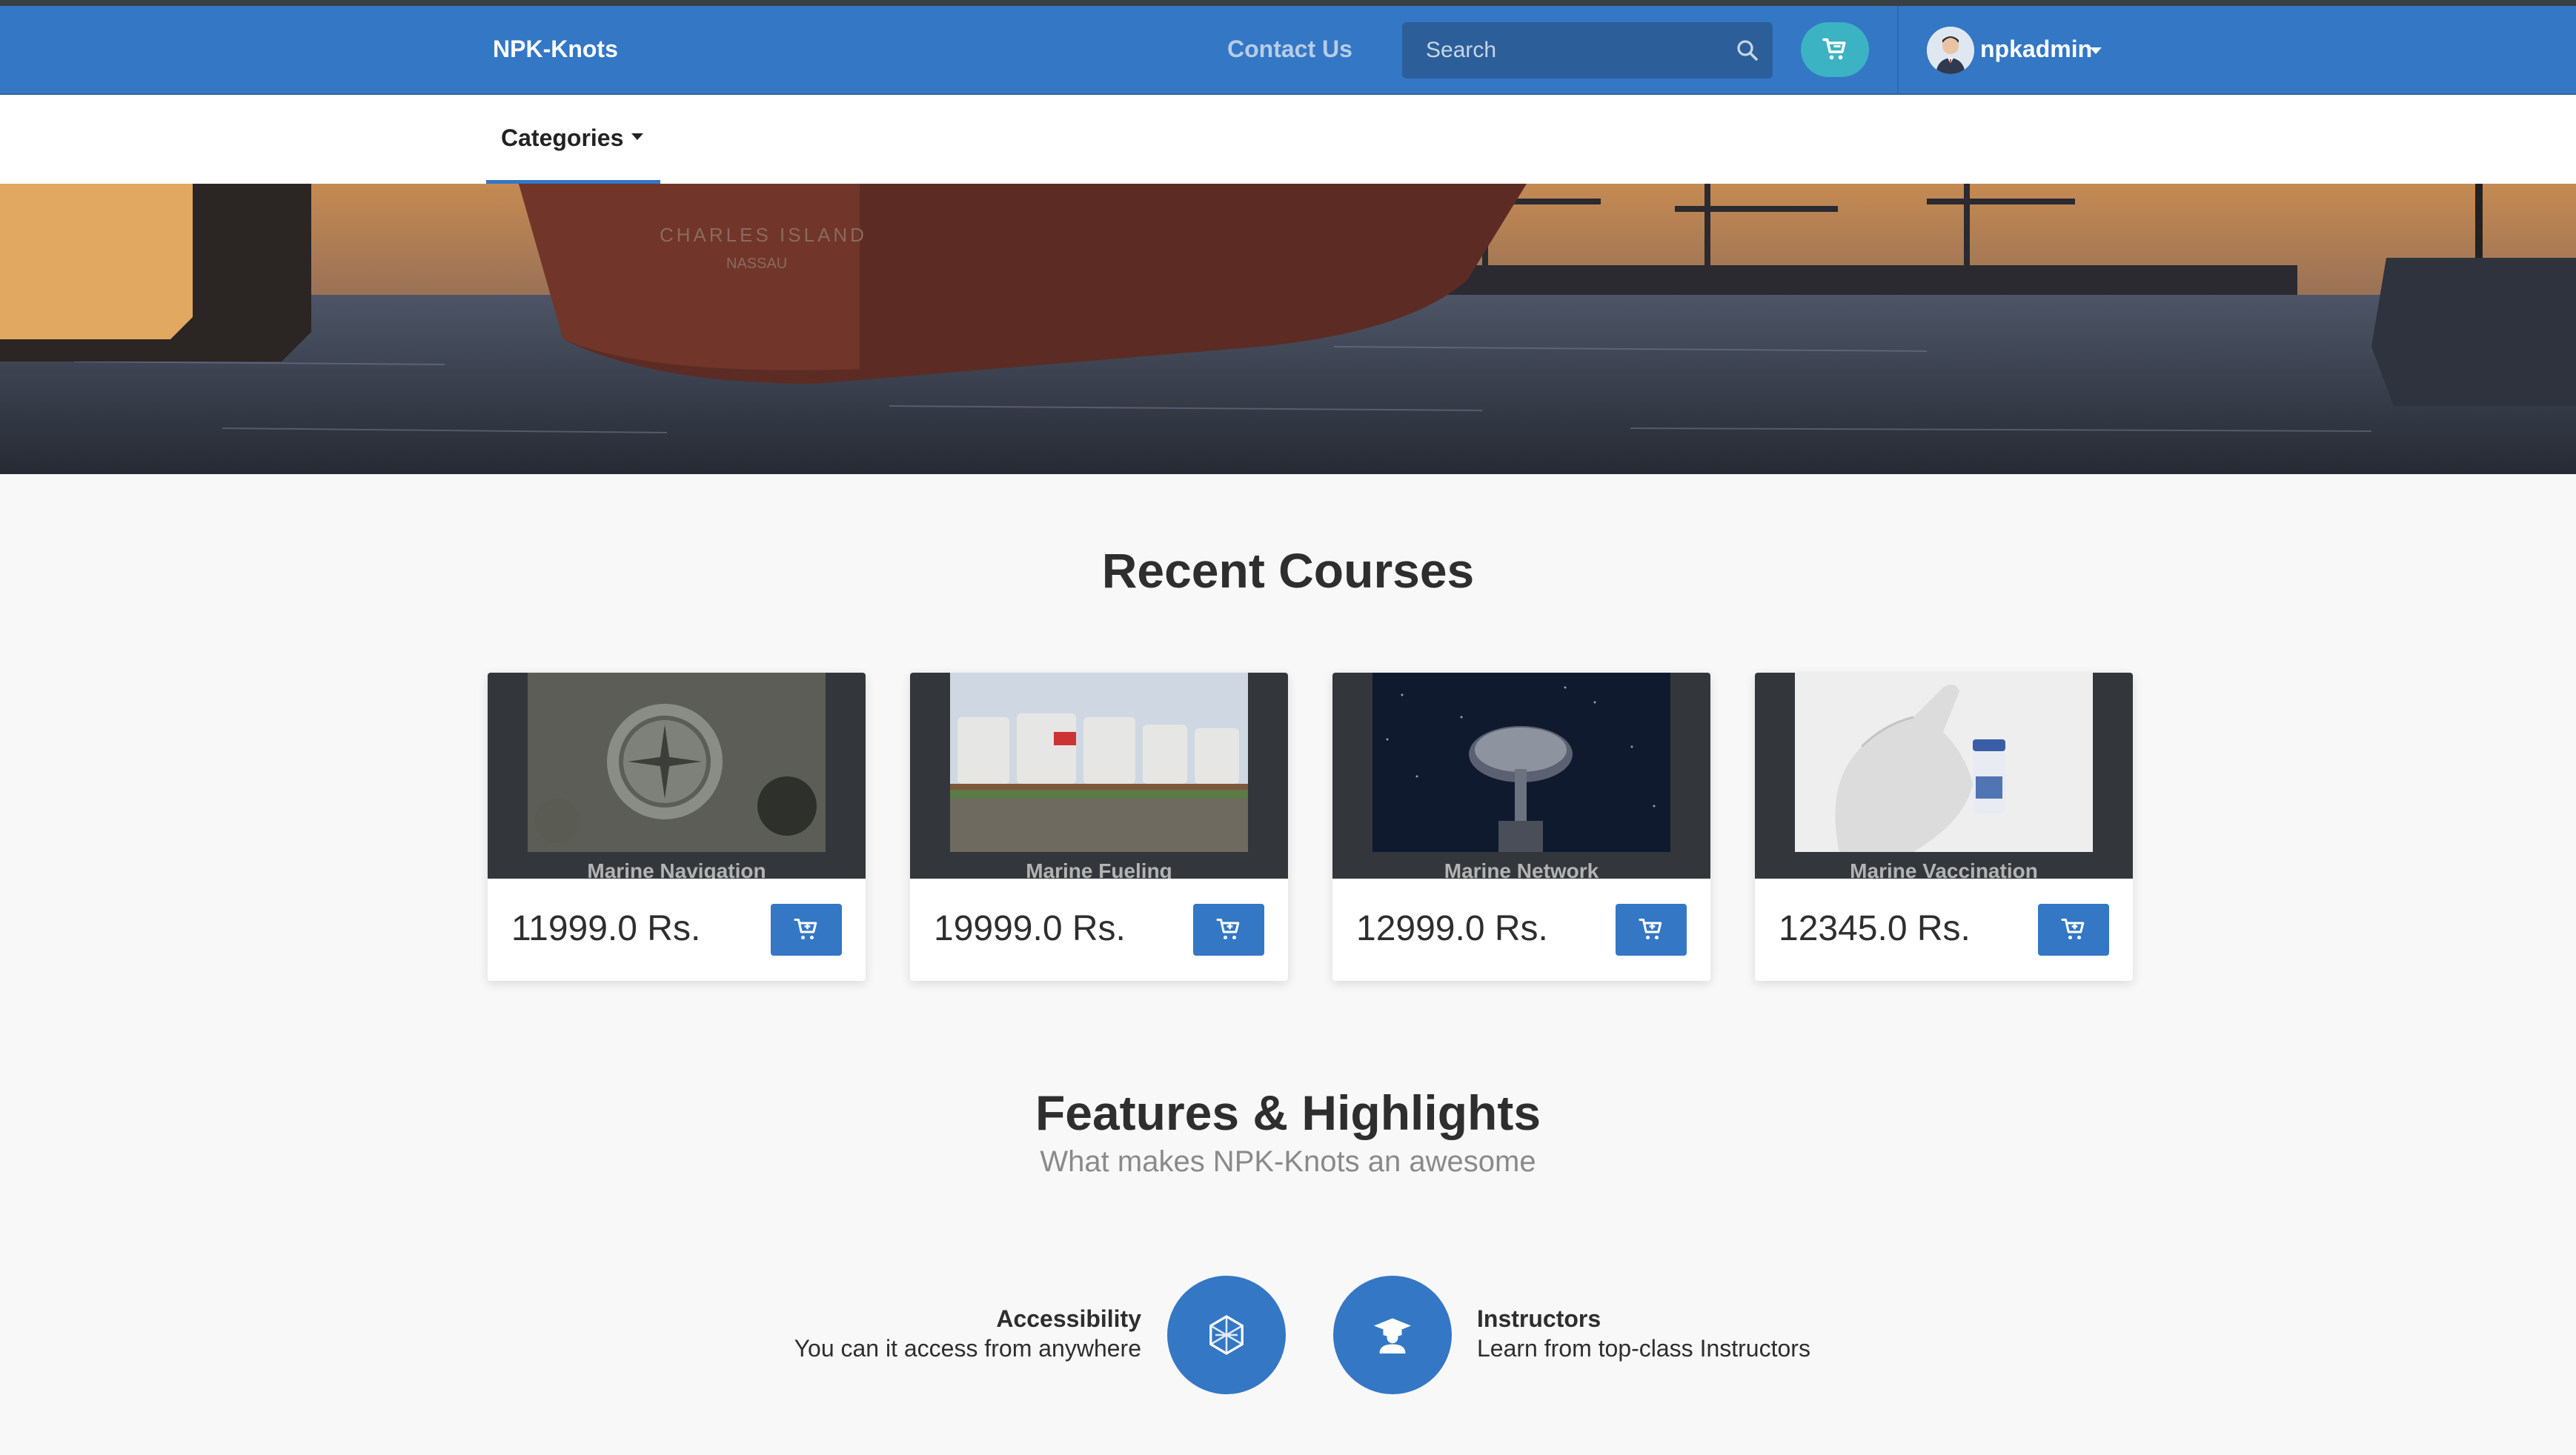  I want to click on navbar: NPK-Knots Contact Us npkadmin, so click(1288, 51).